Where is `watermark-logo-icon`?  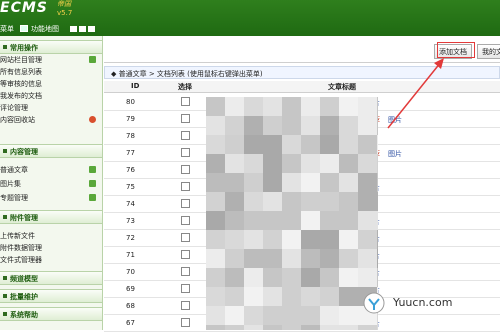
watermark-logo-icon is located at coordinates (374, 303).